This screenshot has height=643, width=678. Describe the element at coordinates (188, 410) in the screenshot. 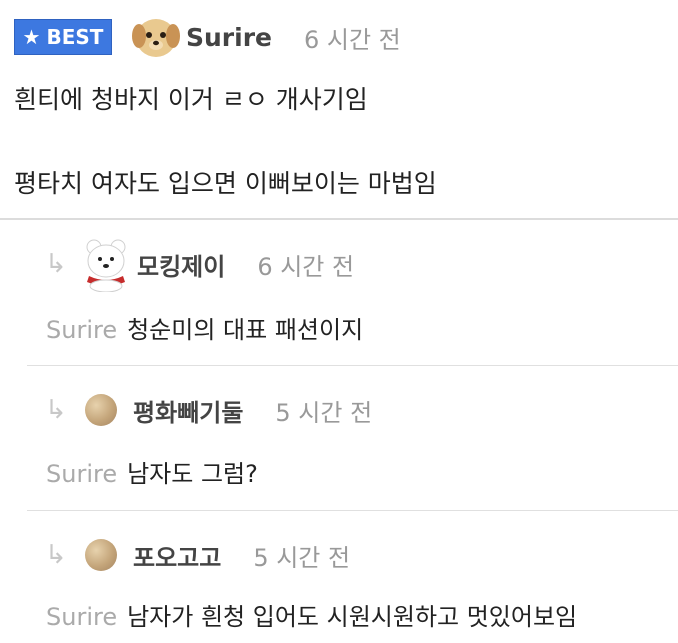

I see `reply-author: 평화빼기둘` at that location.